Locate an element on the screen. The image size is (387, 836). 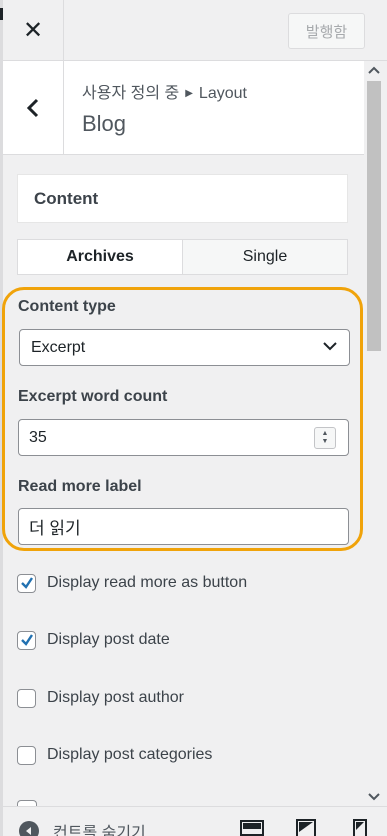
checkbox-label: Display post author is located at coordinates (115, 697).